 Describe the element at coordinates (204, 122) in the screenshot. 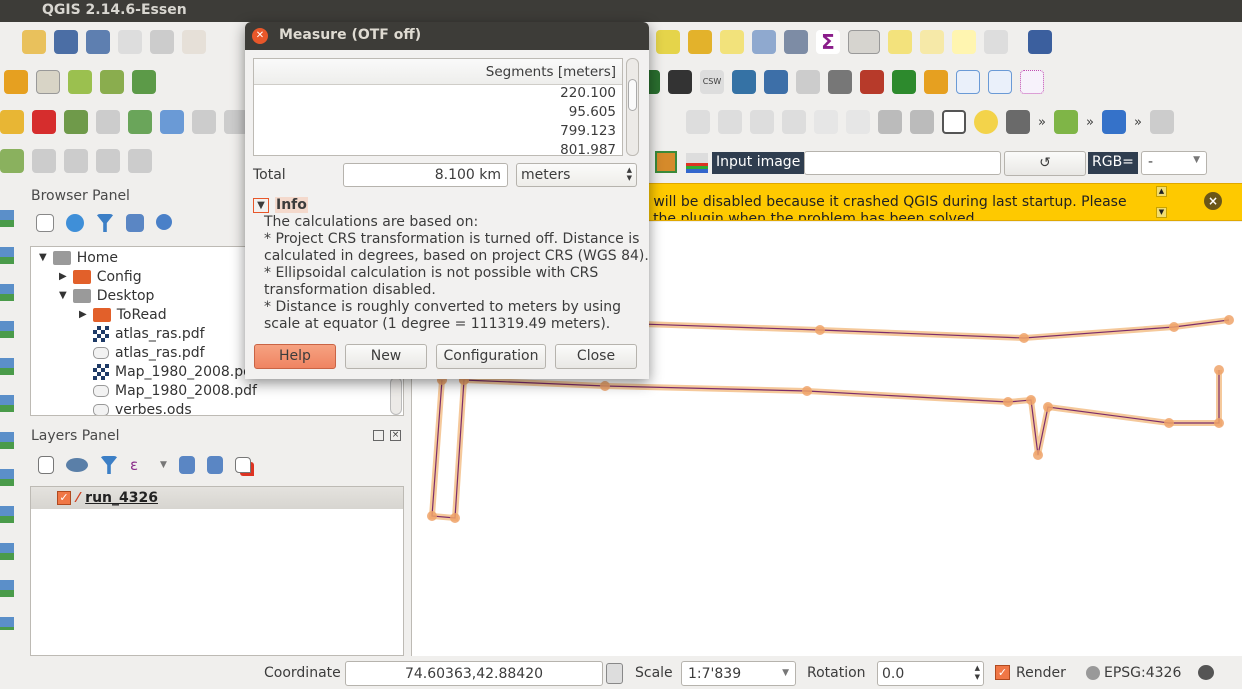

I see `offset-icon` at that location.